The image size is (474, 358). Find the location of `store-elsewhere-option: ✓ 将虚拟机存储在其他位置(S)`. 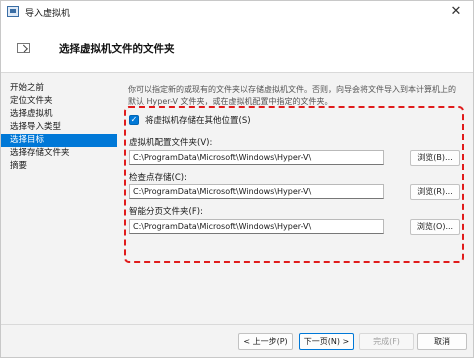

store-elsewhere-option: ✓ 将虚拟机存储在其他位置(S) is located at coordinates (190, 120).